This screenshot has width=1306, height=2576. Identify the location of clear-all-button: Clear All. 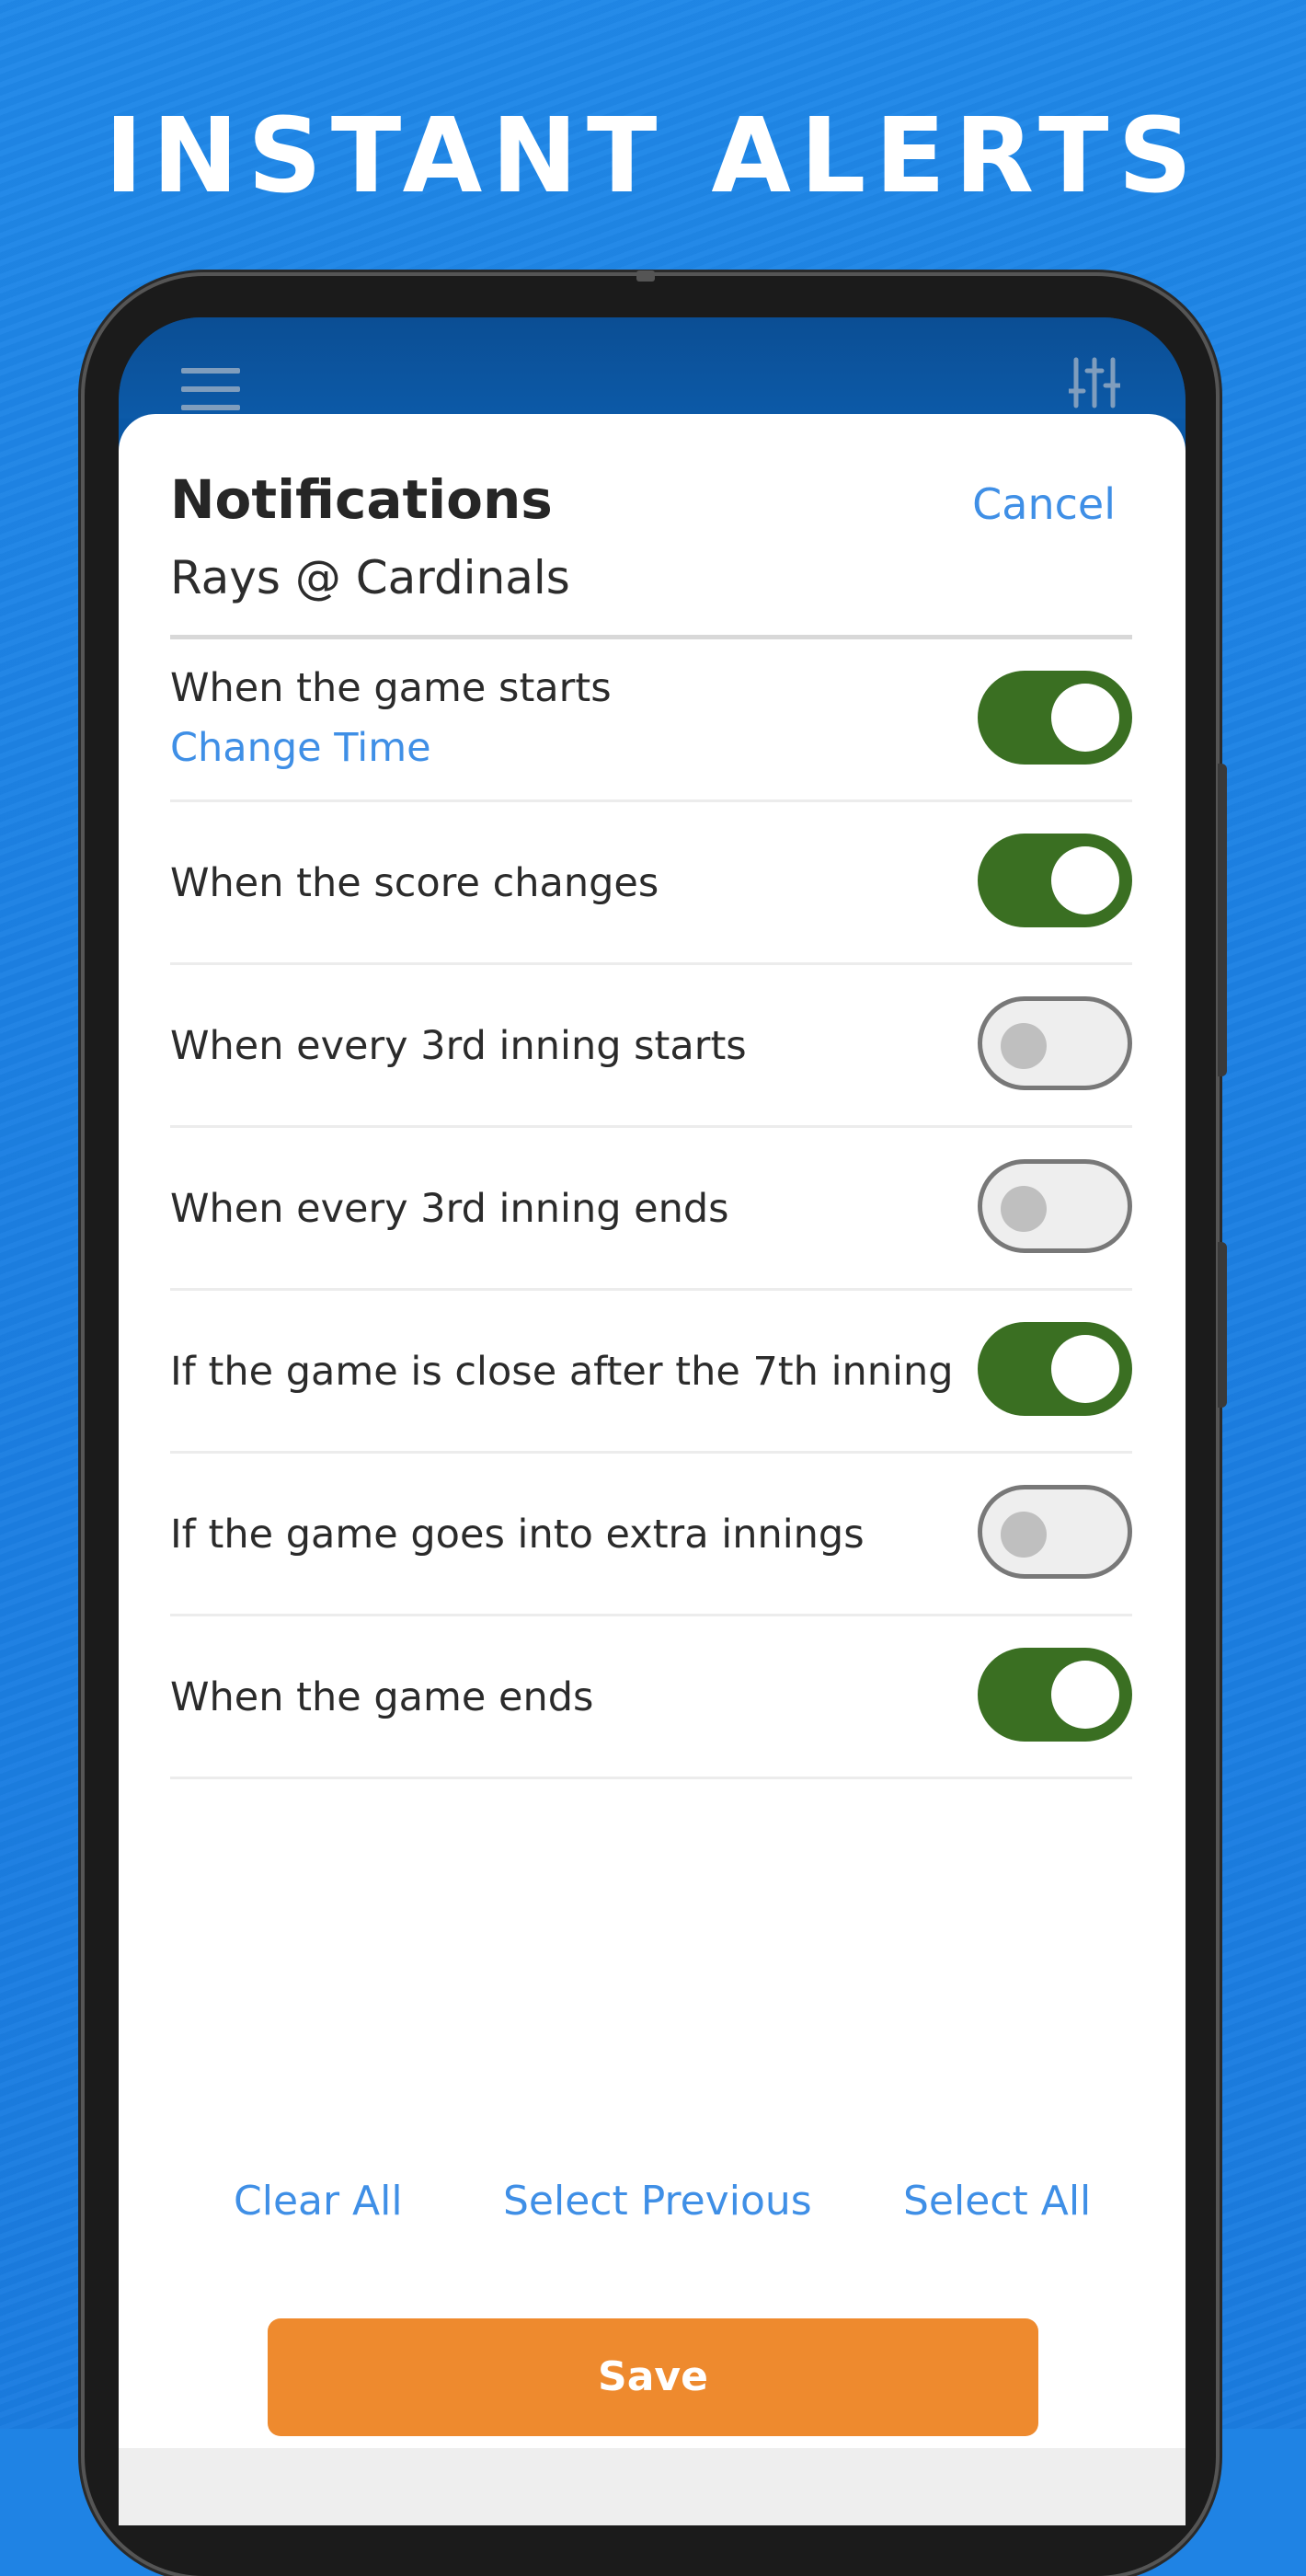
(318, 2201).